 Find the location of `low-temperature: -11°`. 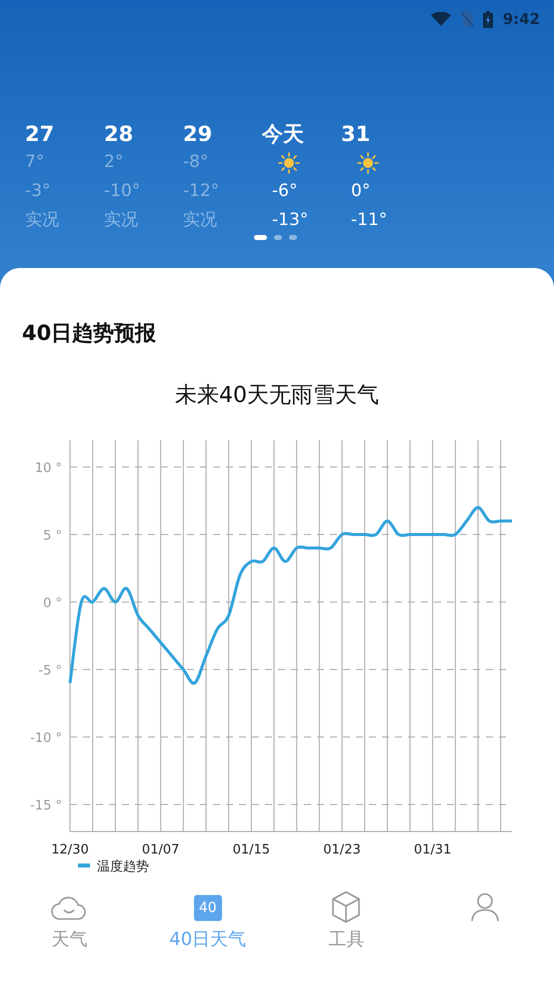

low-temperature: -11° is located at coordinates (369, 220).